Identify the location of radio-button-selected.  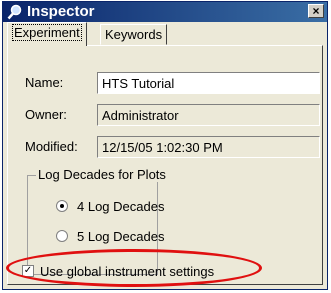
(62, 206).